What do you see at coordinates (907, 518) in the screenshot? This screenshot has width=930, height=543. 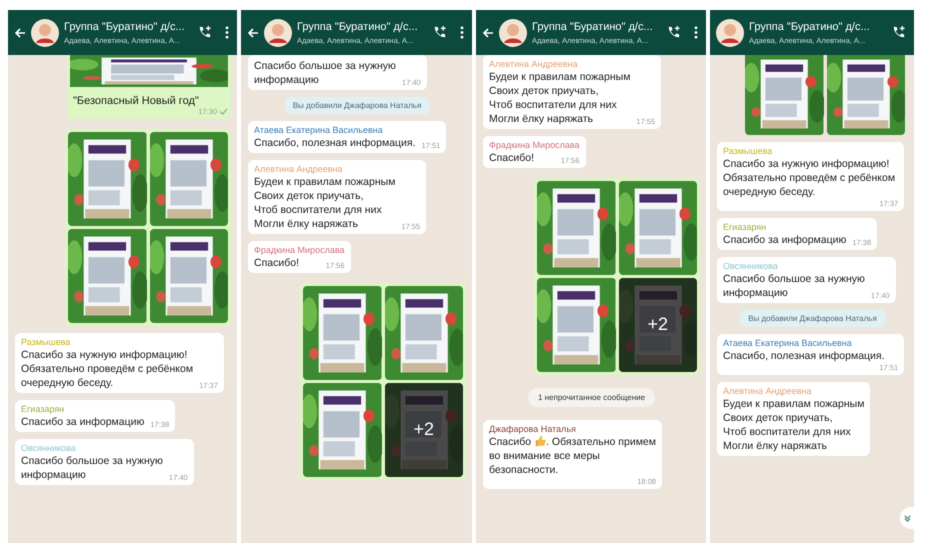 I see `double-chevron-icon` at bounding box center [907, 518].